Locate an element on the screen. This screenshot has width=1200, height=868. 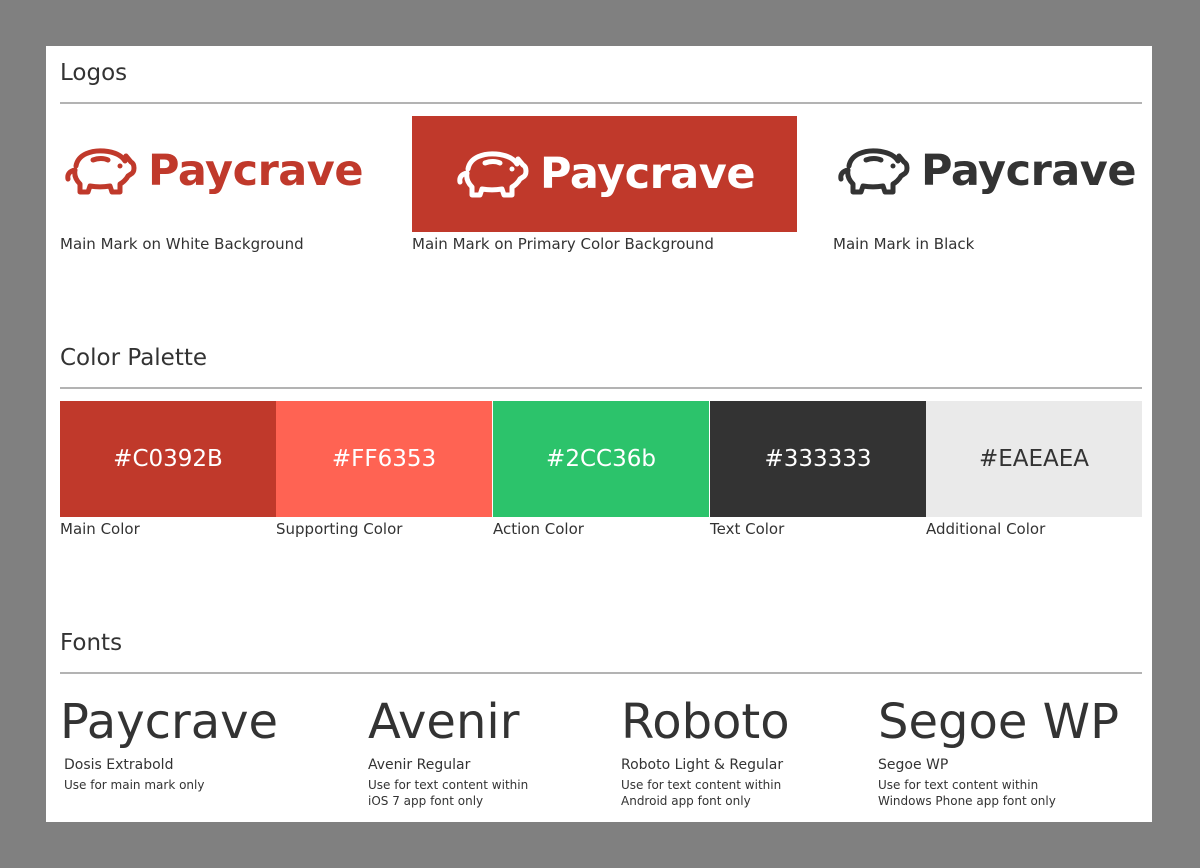
swatch-label: Additional Color is located at coordinates (986, 529).